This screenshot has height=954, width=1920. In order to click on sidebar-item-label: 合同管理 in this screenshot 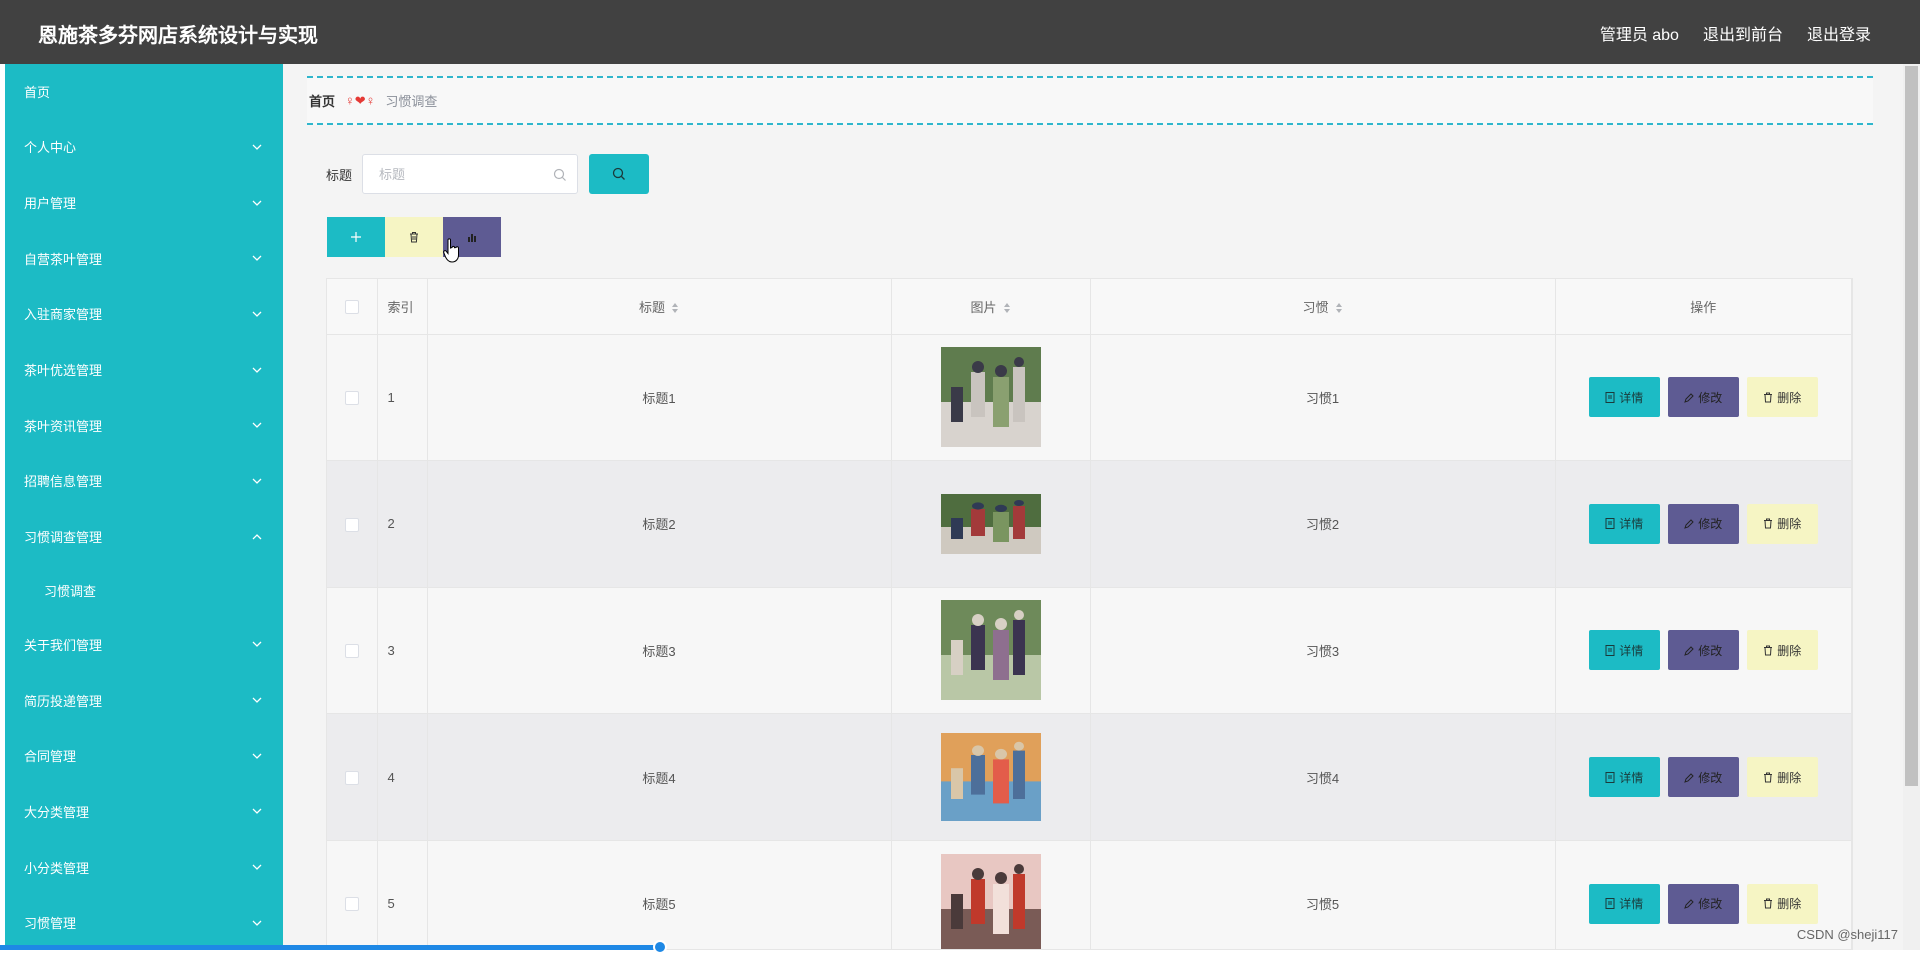, I will do `click(50, 755)`.